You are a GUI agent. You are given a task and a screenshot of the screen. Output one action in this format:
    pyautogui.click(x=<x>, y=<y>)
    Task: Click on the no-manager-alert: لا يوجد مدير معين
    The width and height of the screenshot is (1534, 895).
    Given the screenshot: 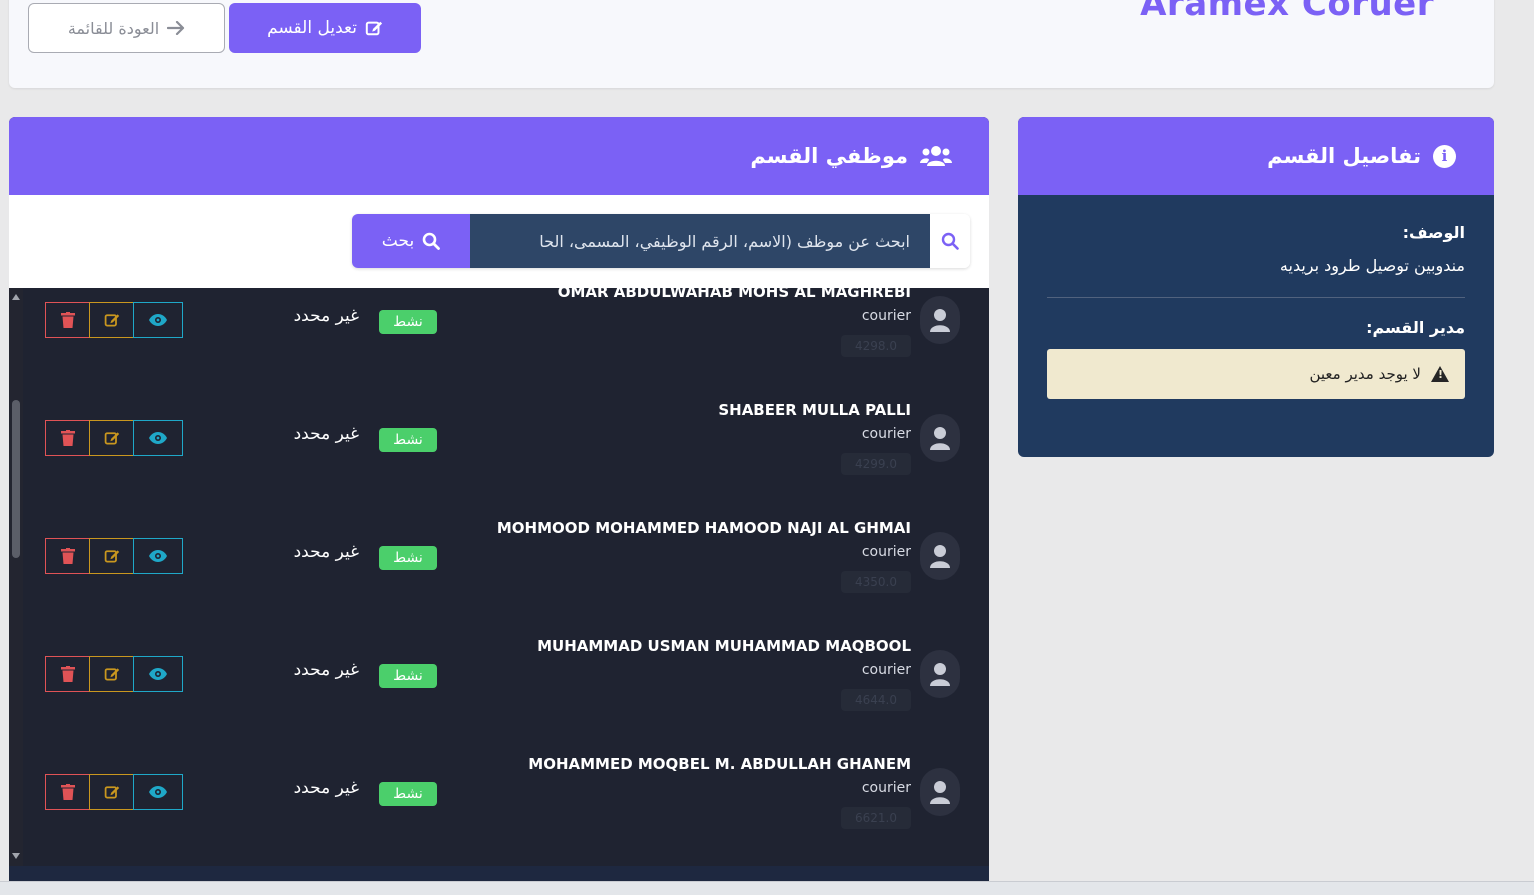 What is the action you would take?
    pyautogui.click(x=1256, y=374)
    